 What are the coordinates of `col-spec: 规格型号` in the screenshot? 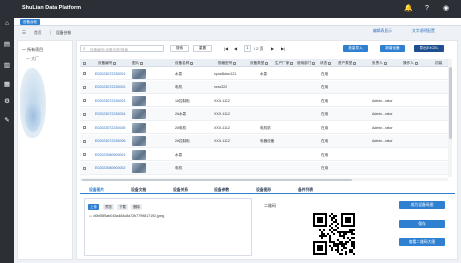 It's located at (227, 63).